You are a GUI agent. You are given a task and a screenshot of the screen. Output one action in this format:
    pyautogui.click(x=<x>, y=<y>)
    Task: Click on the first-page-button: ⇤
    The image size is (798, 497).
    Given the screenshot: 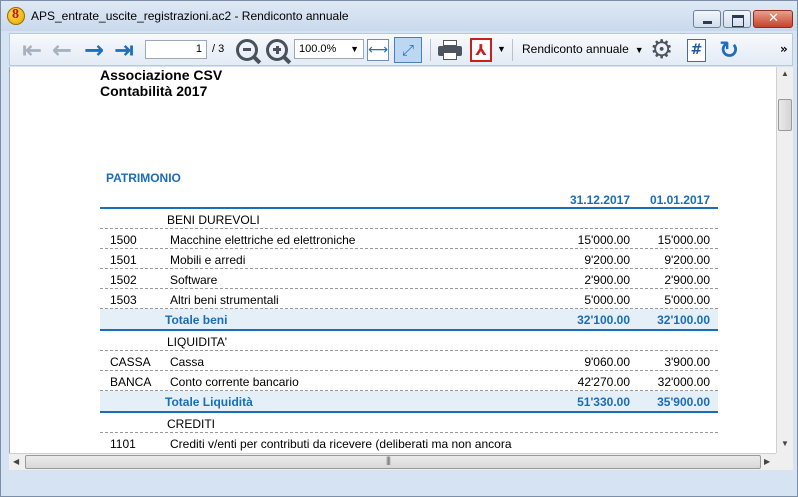 What is the action you would take?
    pyautogui.click(x=32, y=50)
    